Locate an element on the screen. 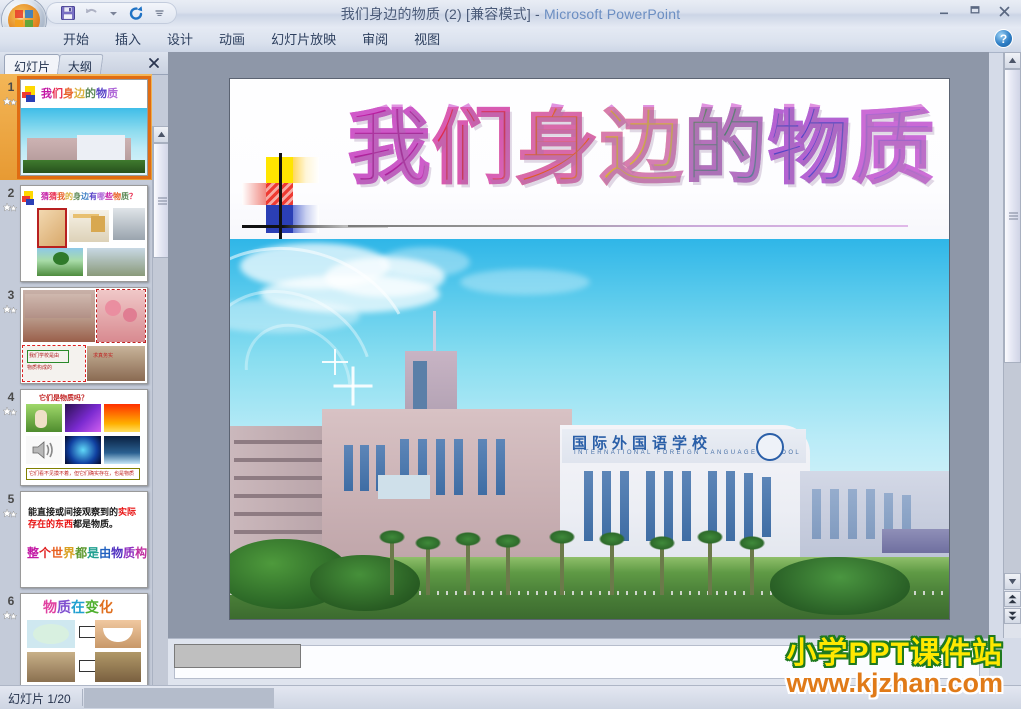  thumbnail-image-5: 能直接或间接观察到的实际存在的东西都是物质。 整个世界都是由物质构成的 is located at coordinates (84, 539).